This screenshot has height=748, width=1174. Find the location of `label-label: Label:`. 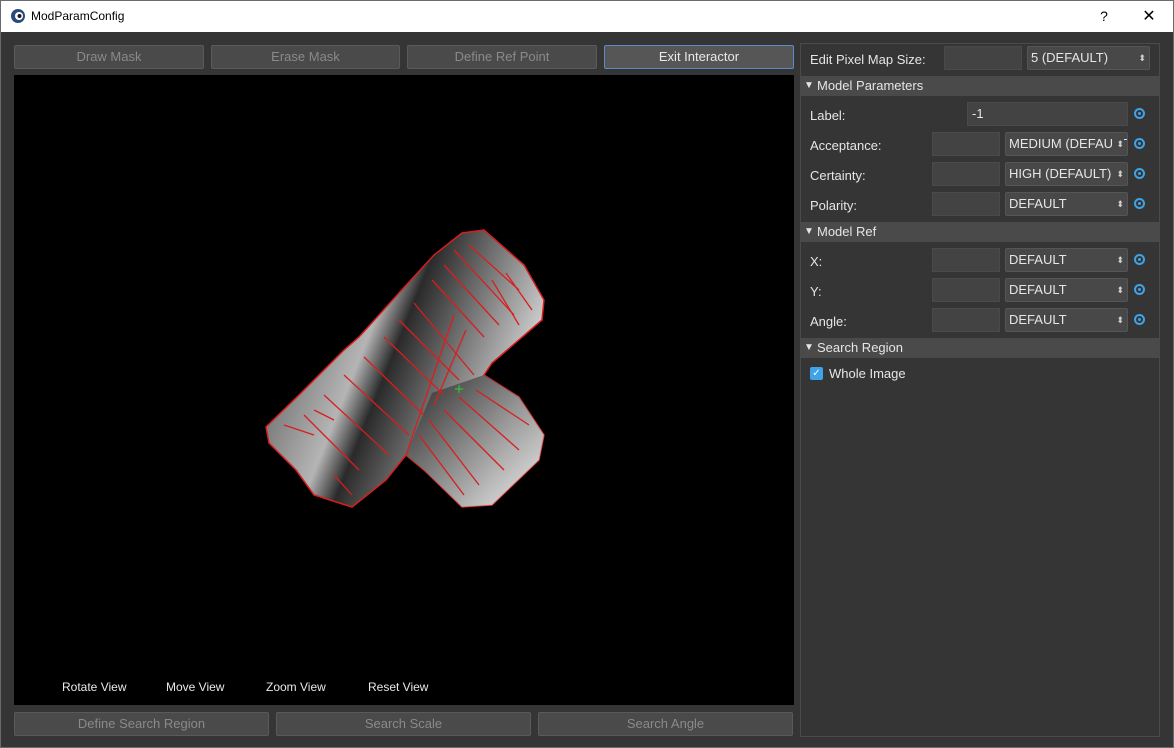

label-label: Label: is located at coordinates (828, 115).